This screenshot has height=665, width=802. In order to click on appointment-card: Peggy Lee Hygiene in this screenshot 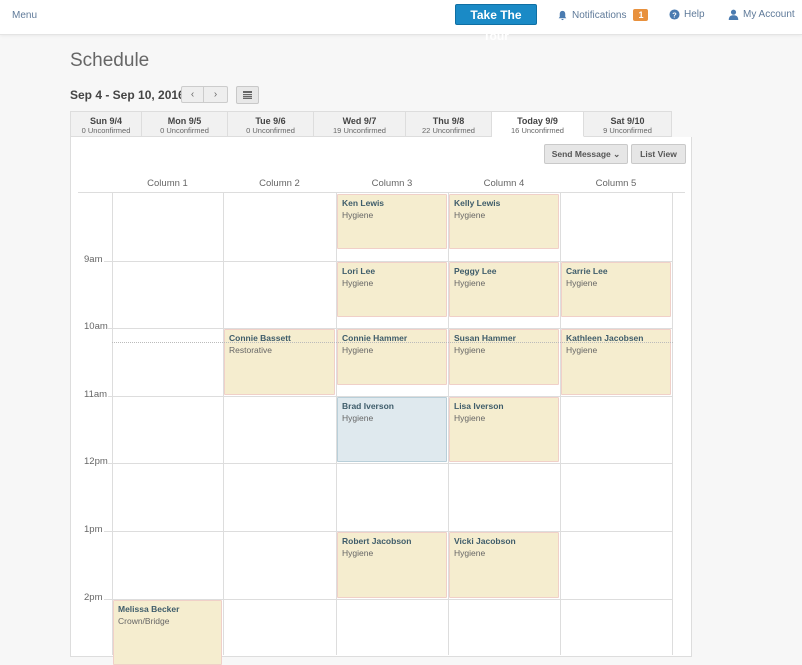, I will do `click(504, 289)`.